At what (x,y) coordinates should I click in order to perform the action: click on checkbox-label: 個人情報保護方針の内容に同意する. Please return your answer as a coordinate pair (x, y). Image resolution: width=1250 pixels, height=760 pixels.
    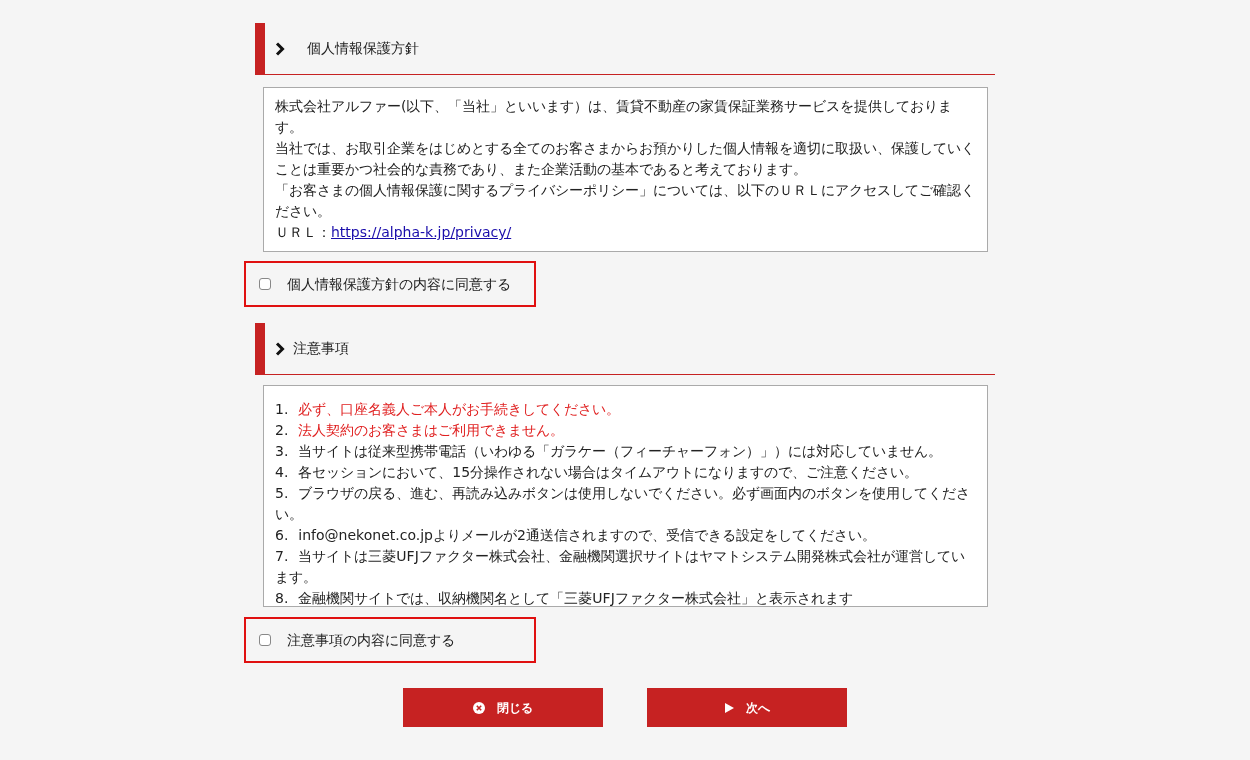
    Looking at the image, I should click on (399, 284).